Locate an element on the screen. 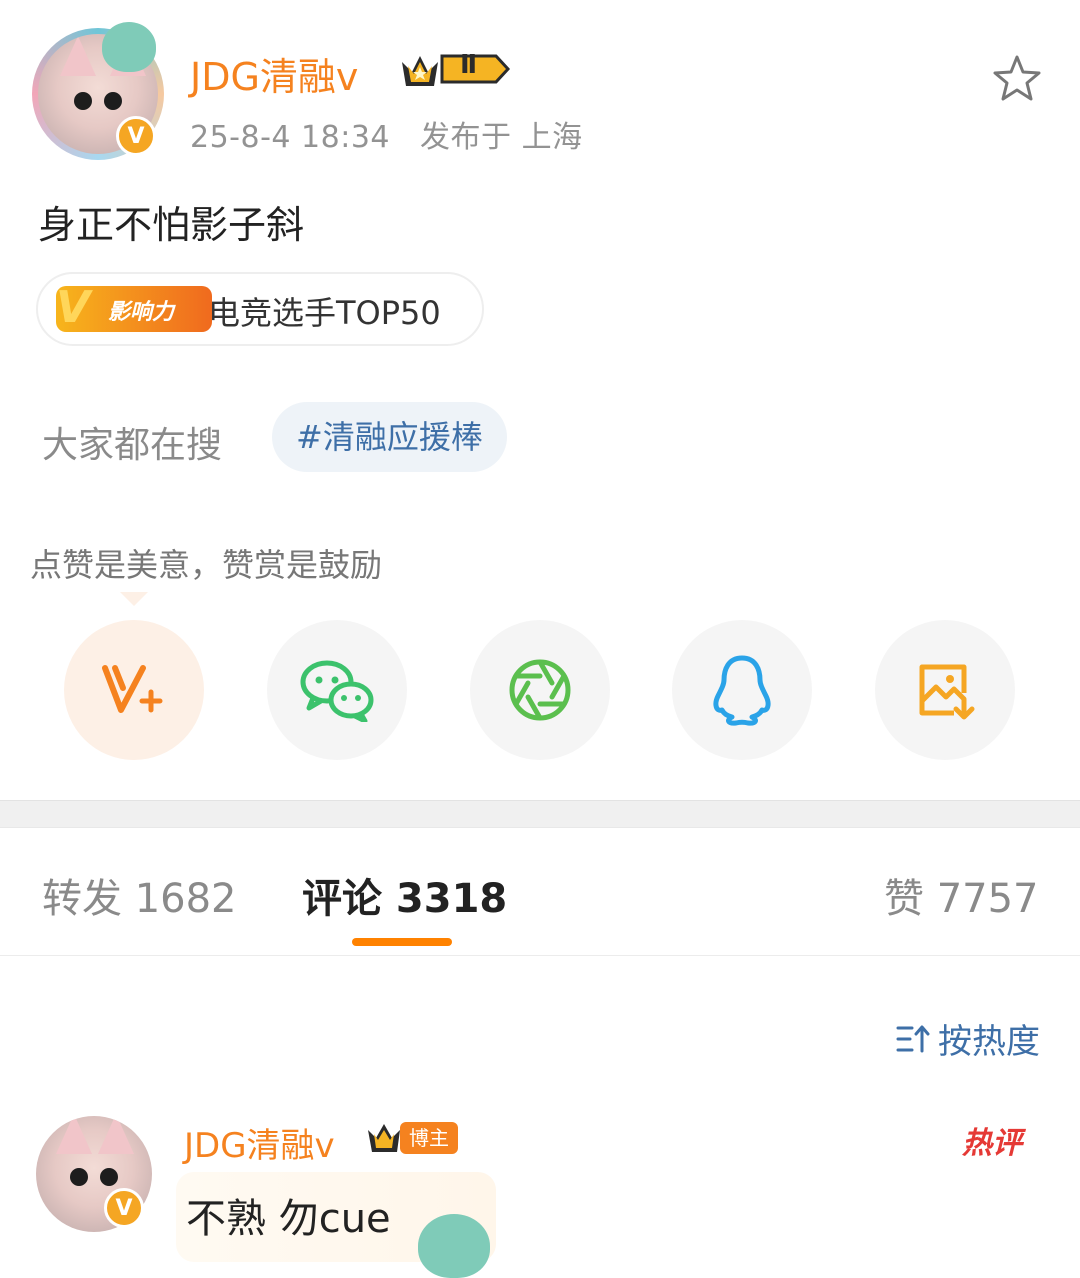  appreciation-prompt: 点赞是美意，赞赏是鼓励 is located at coordinates (206, 565).